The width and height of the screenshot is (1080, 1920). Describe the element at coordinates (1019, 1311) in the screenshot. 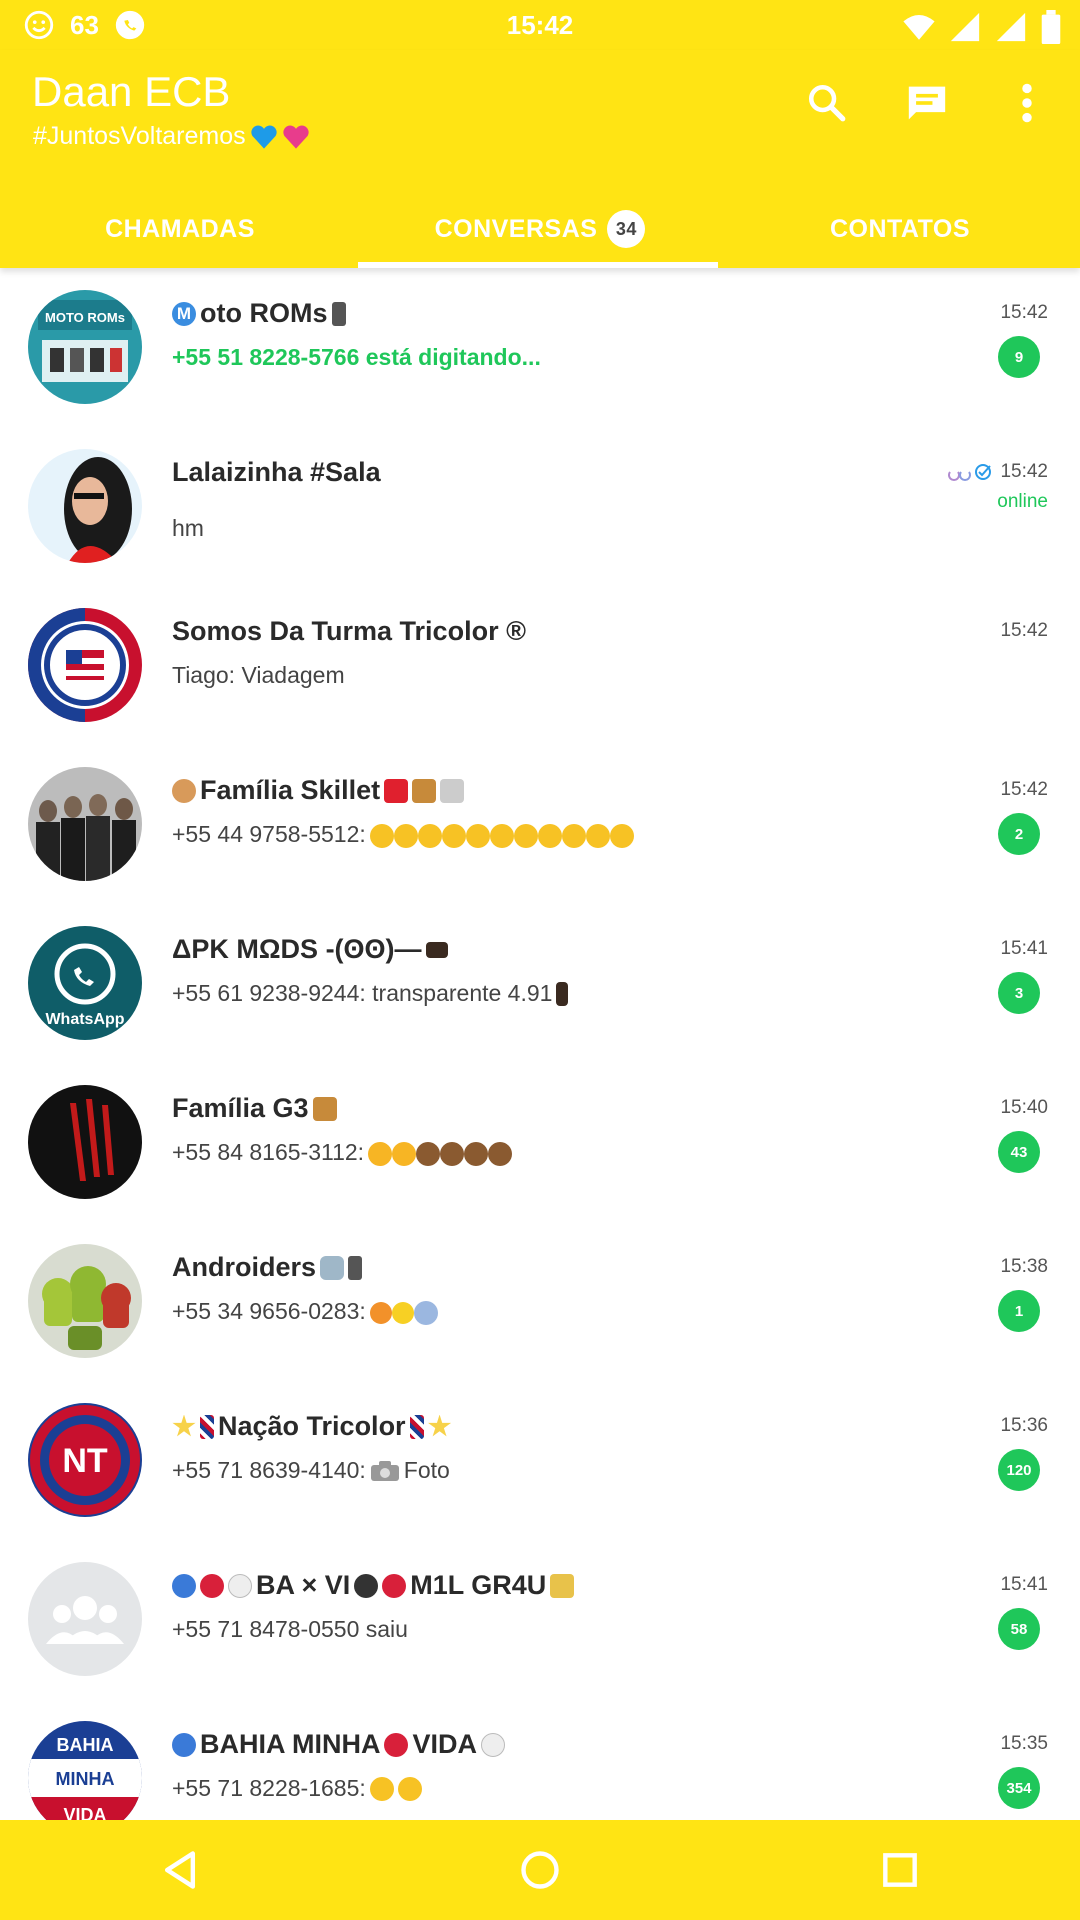

I see `unread-badge: 1` at that location.